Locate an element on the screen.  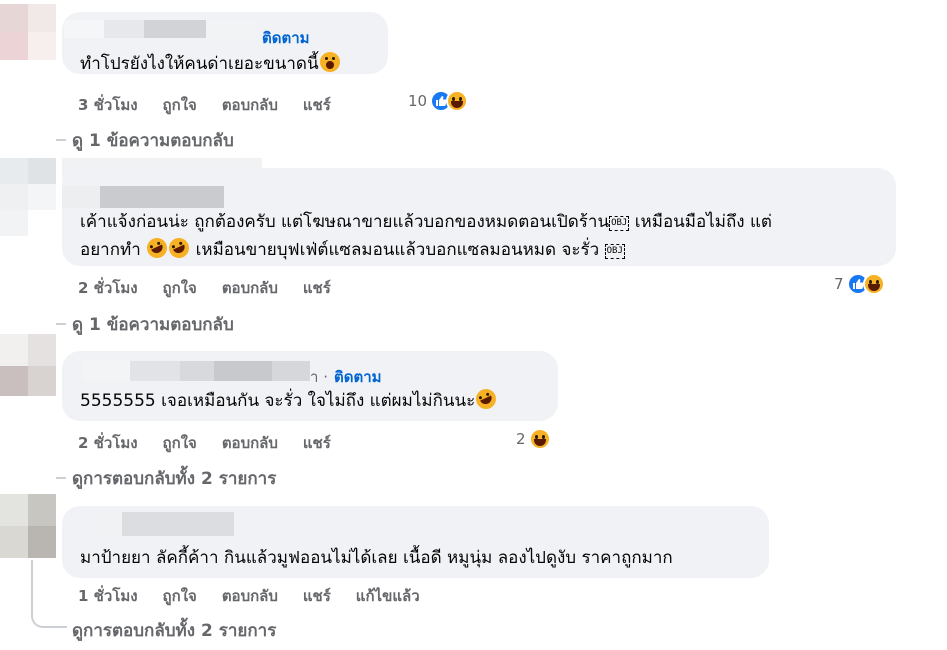
comment-text-content: เหมือนมือไม่ถึง แต่ is located at coordinates (700, 222).